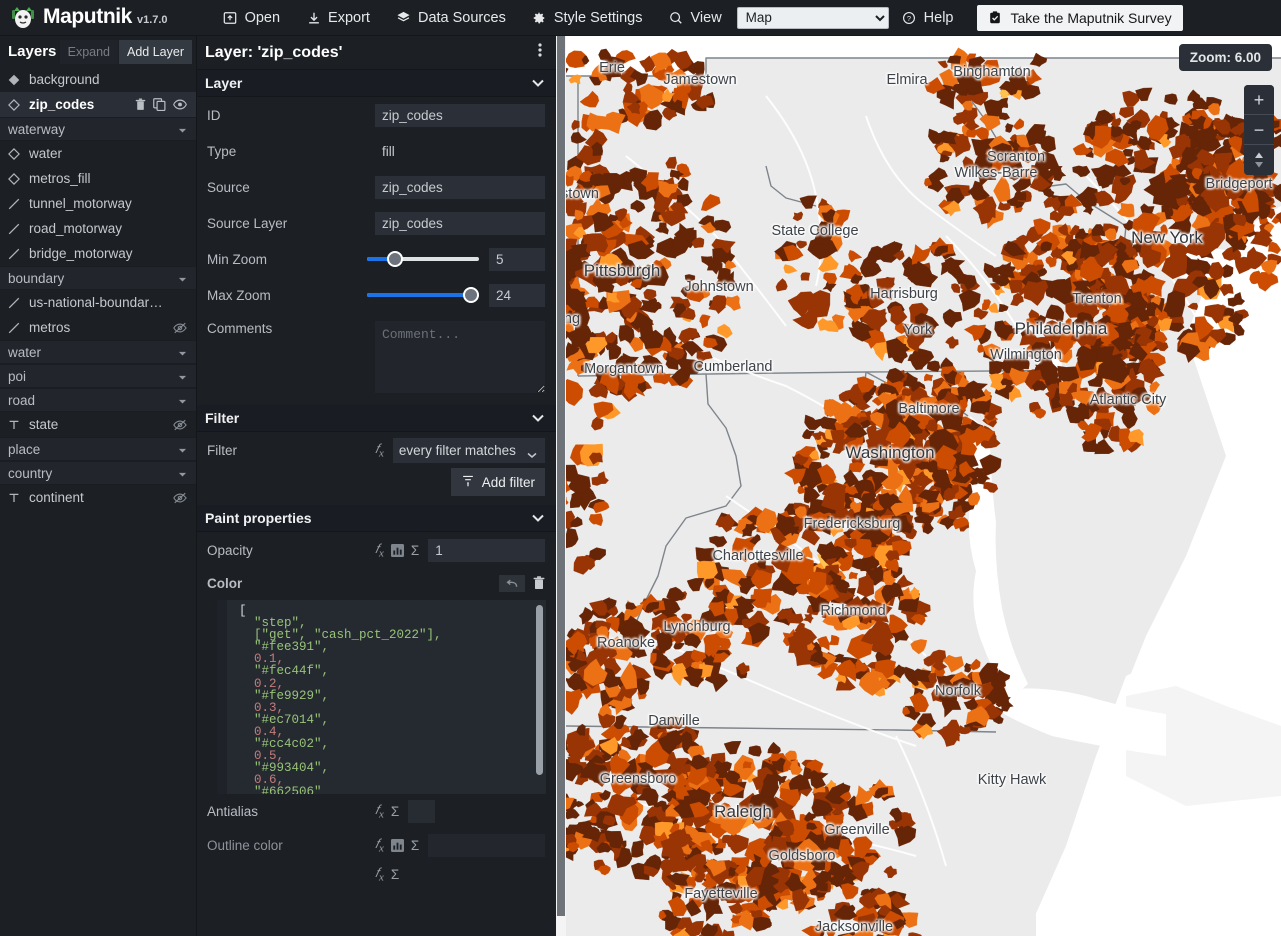 The image size is (1281, 936). Describe the element at coordinates (98, 153) in the screenshot. I see `sidebar-item-water: water` at that location.